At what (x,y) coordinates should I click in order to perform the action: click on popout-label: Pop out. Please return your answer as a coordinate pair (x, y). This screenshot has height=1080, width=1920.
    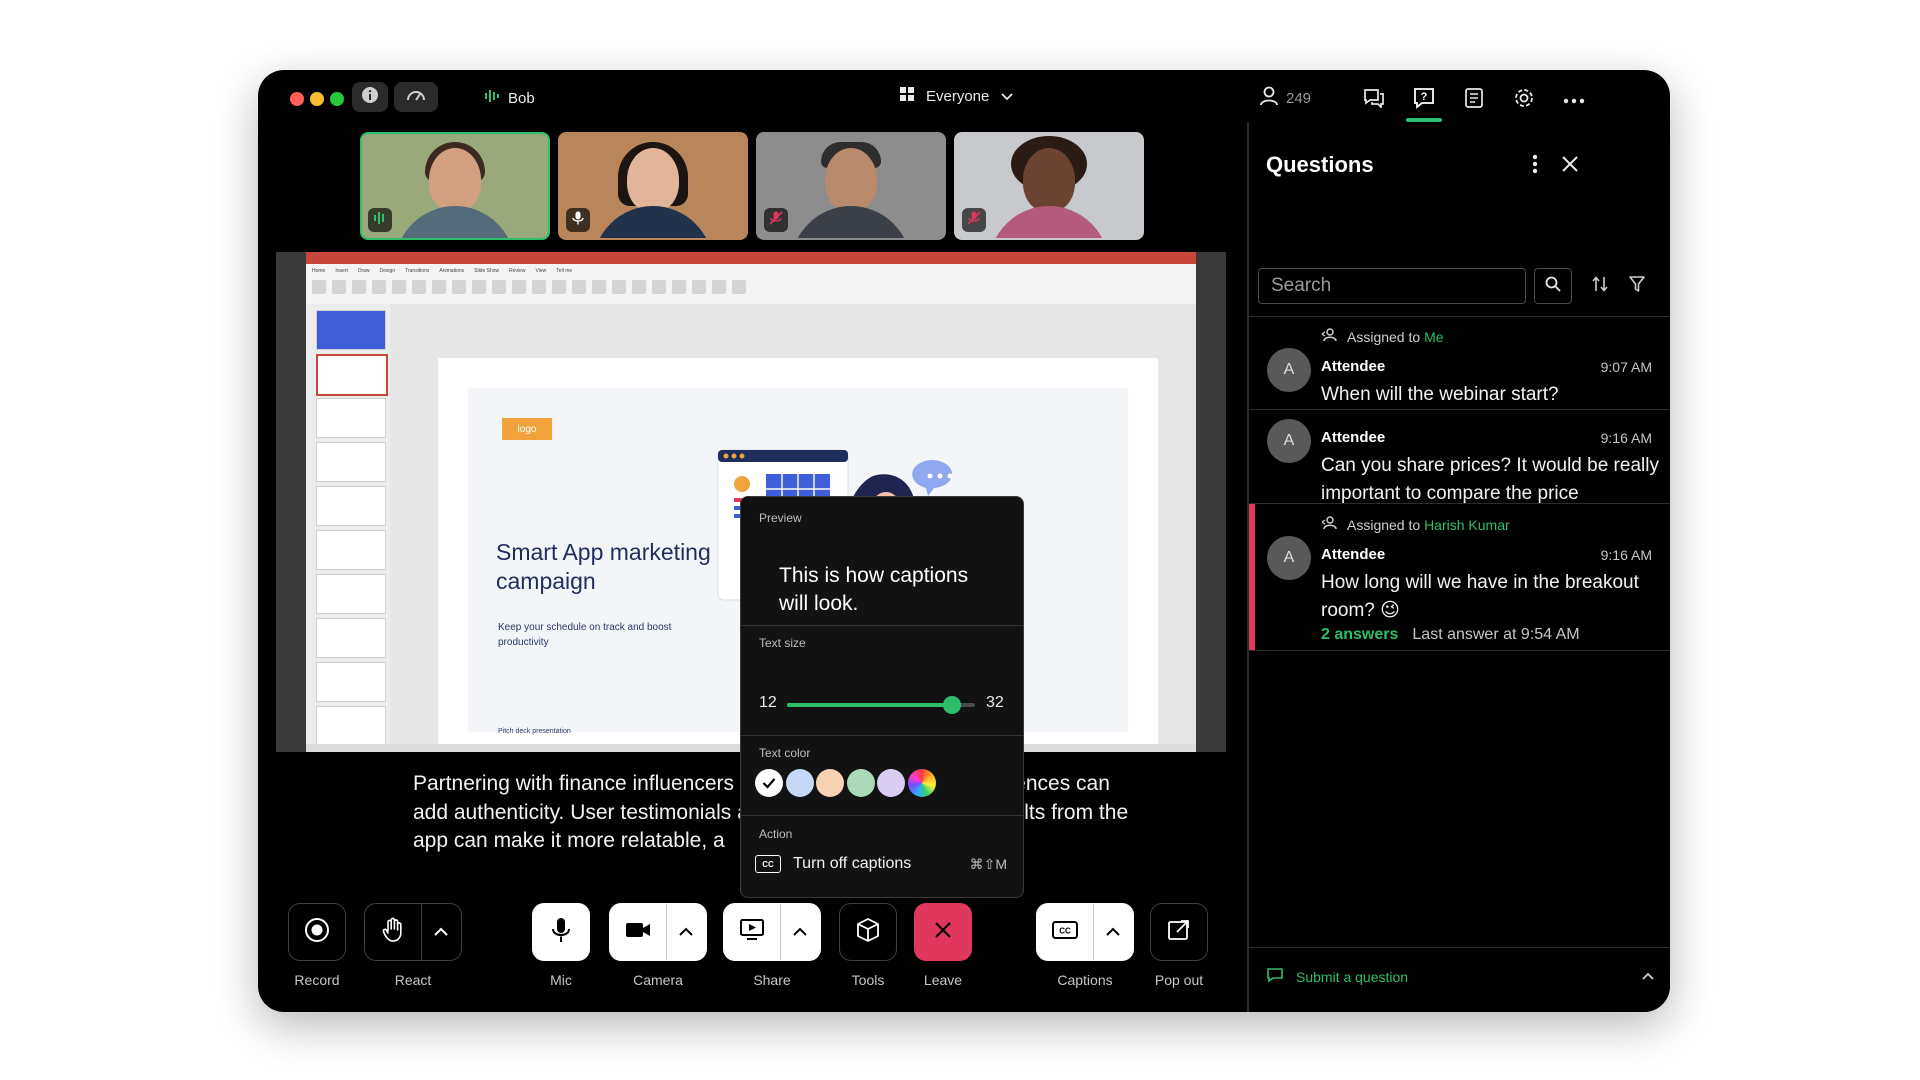
    Looking at the image, I should click on (1179, 980).